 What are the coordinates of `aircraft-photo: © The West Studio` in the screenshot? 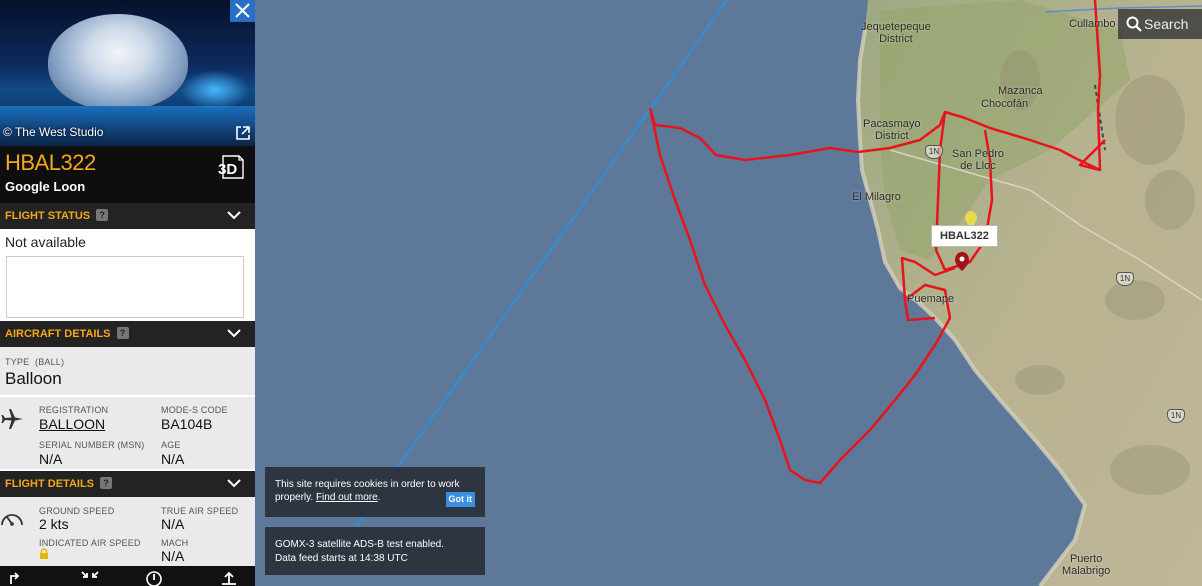 It's located at (127, 73).